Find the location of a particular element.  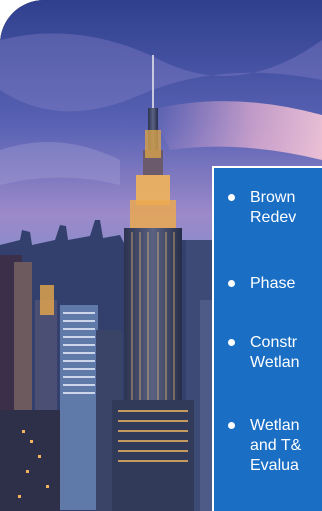

bullet-line: Constr is located at coordinates (274, 342).